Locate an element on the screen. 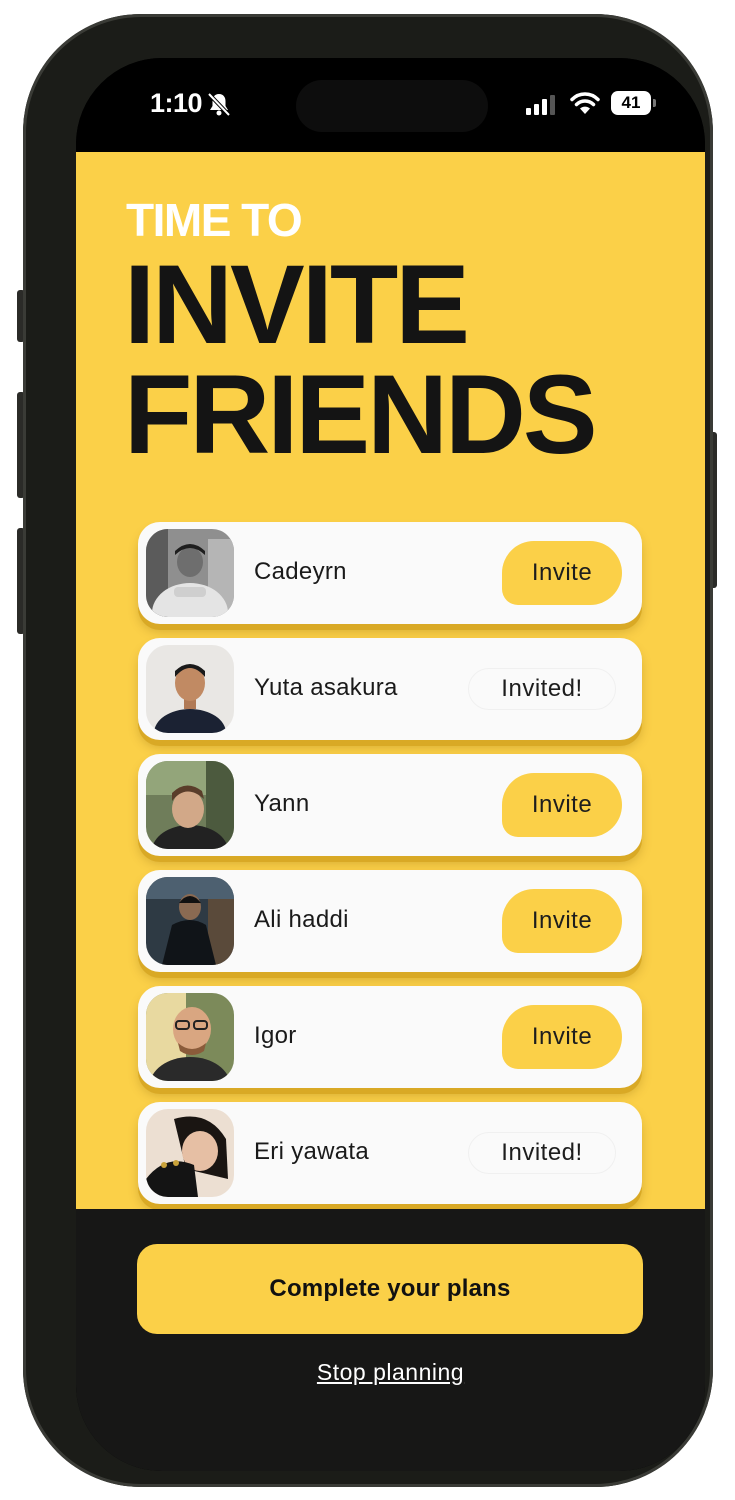 Image resolution: width=735 pixels, height=1500 pixels. stop-planning-link: Stop planning is located at coordinates (390, 1372).